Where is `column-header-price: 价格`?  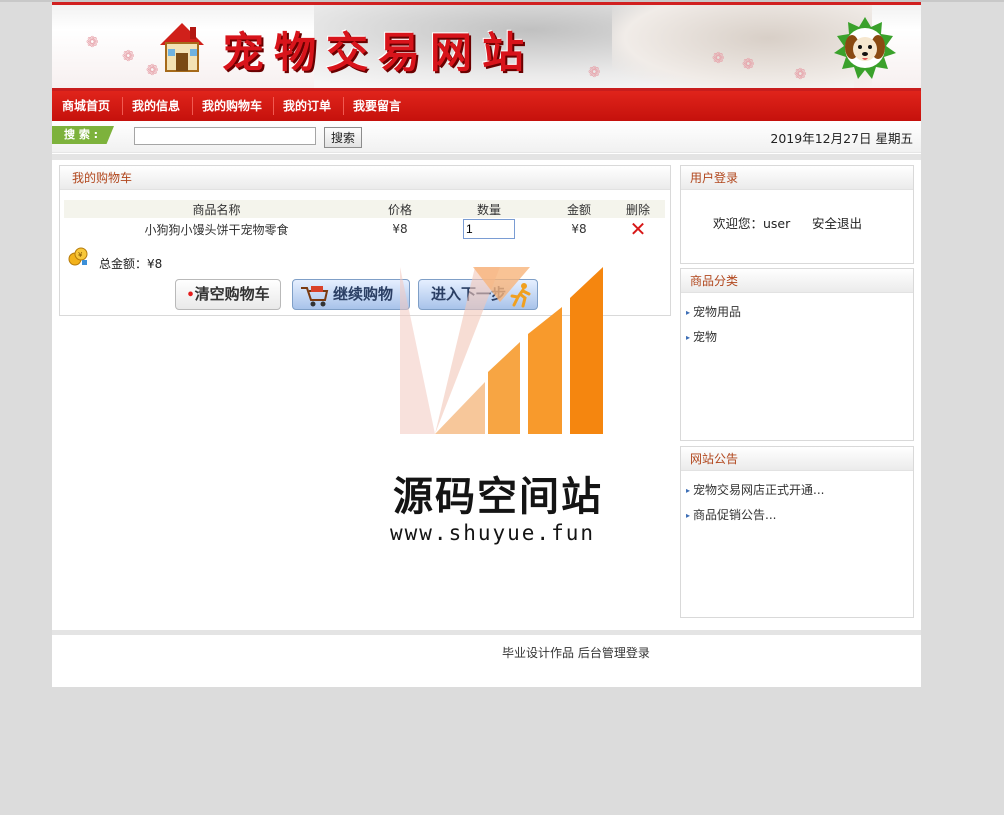 column-header-price: 价格 is located at coordinates (400, 209).